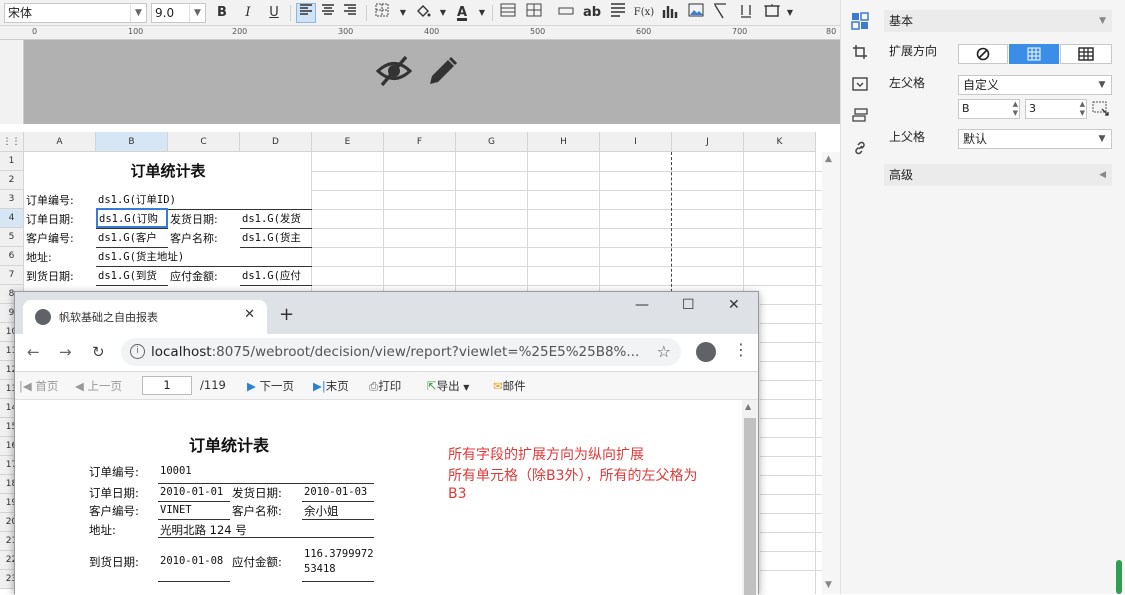 This screenshot has width=1125, height=595. I want to click on column-header: G, so click(492, 142).